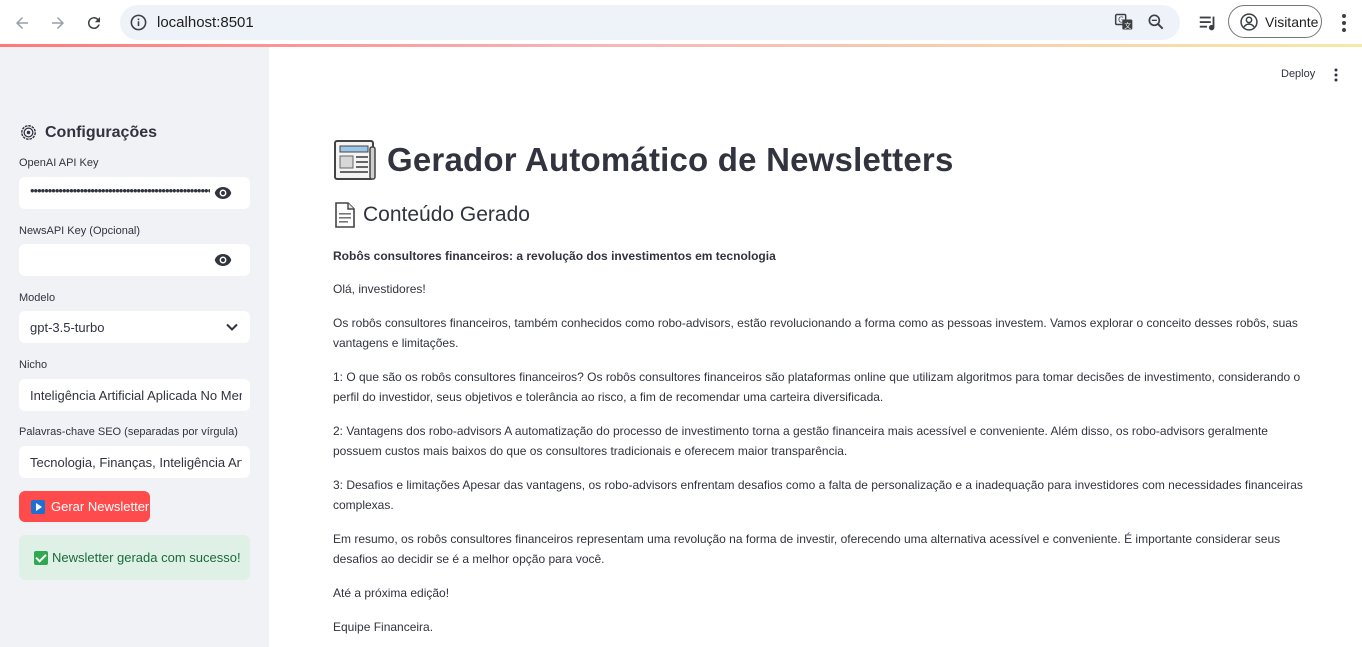  I want to click on generate-newsletter-button: Gerar Newsletter, so click(84, 506).